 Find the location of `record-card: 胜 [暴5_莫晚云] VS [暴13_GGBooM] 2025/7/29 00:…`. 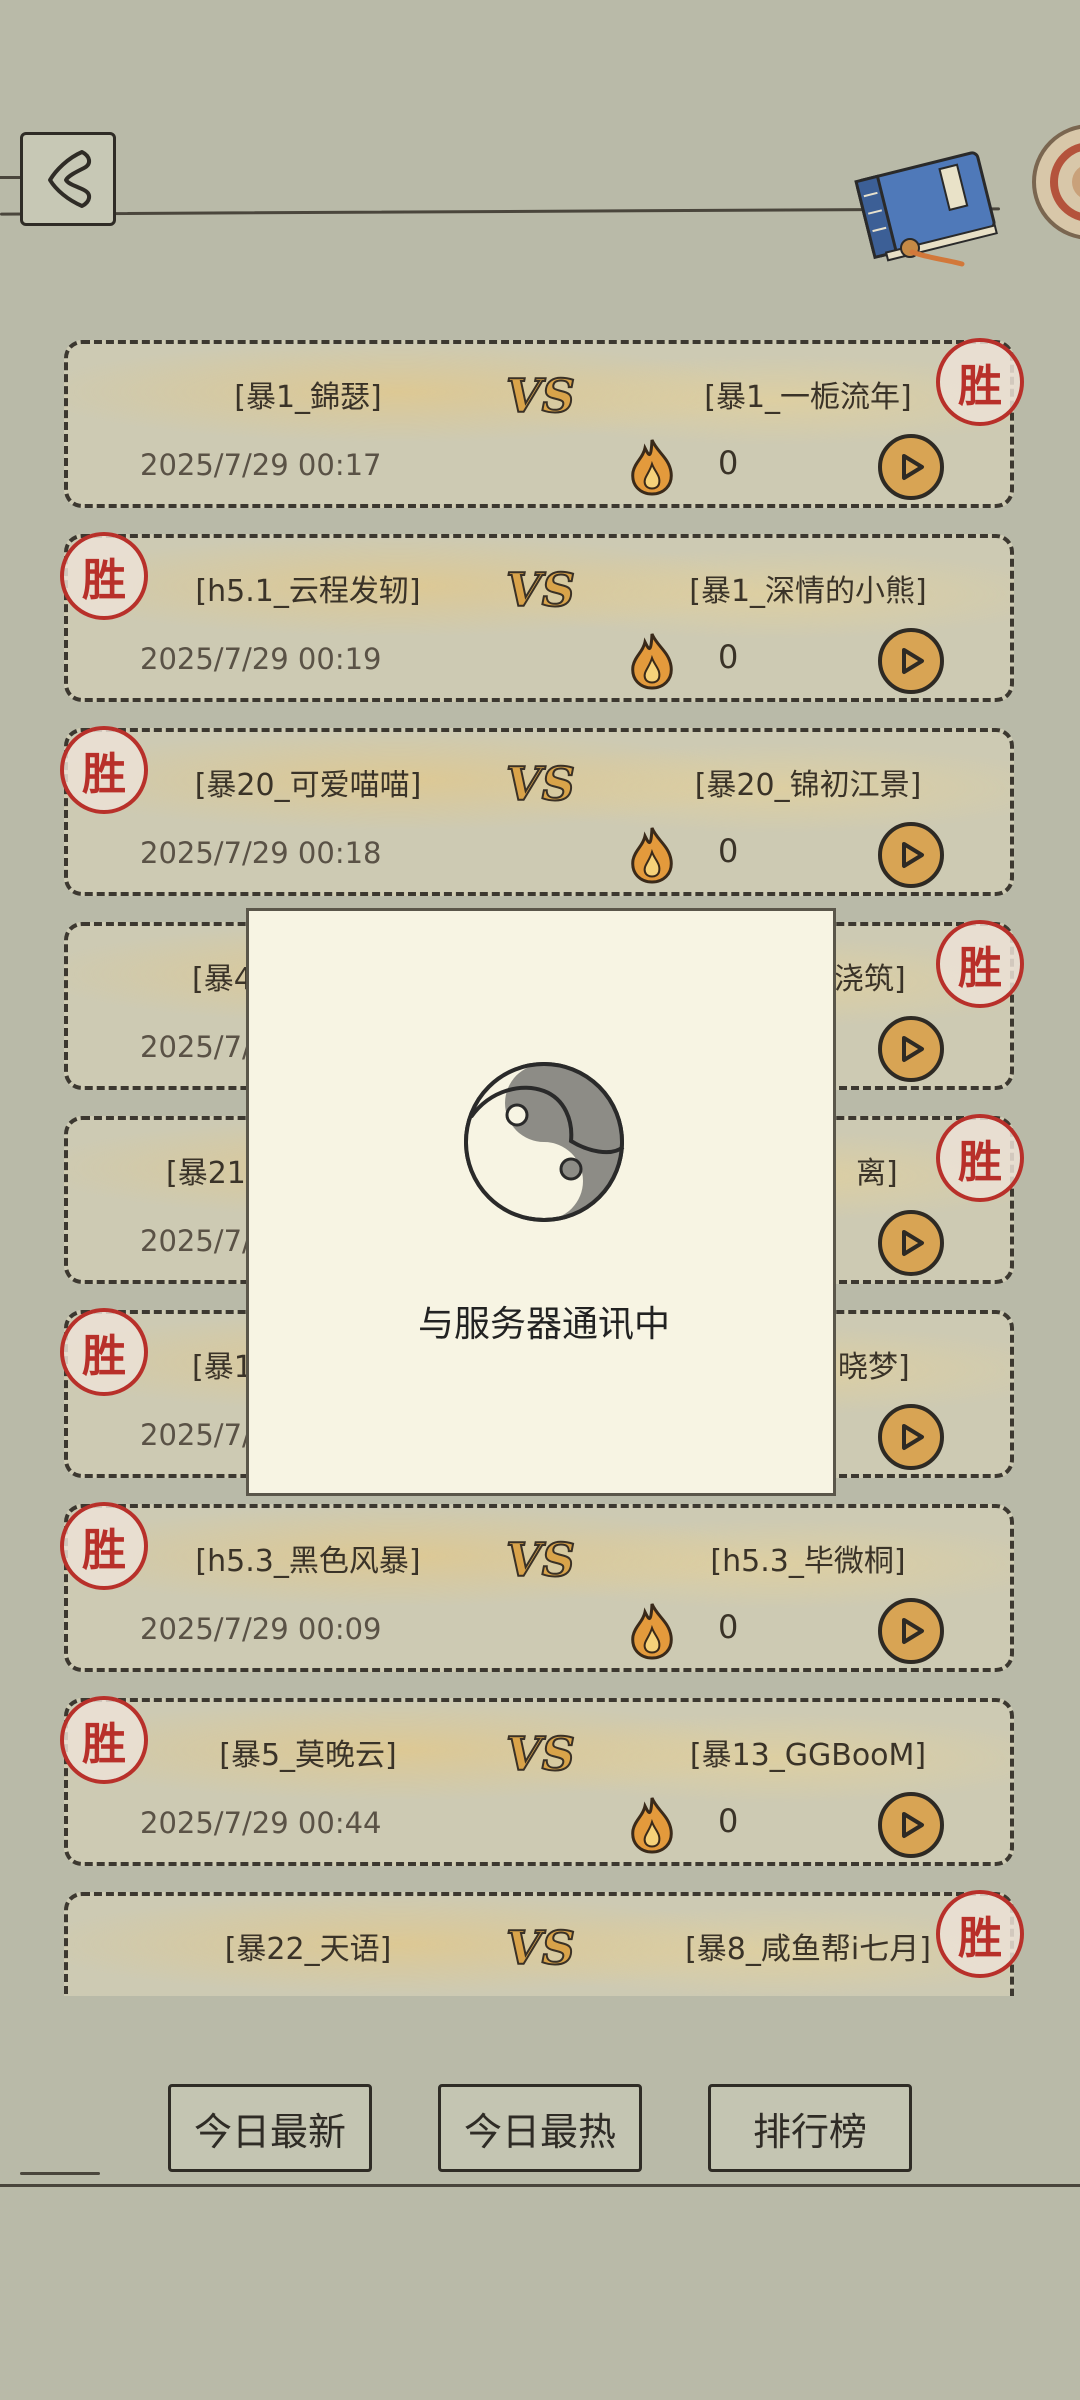

record-card: 胜 [暴5_莫晚云] VS [暴13_GGBooM] 2025/7/29 00:… is located at coordinates (537, 1781).